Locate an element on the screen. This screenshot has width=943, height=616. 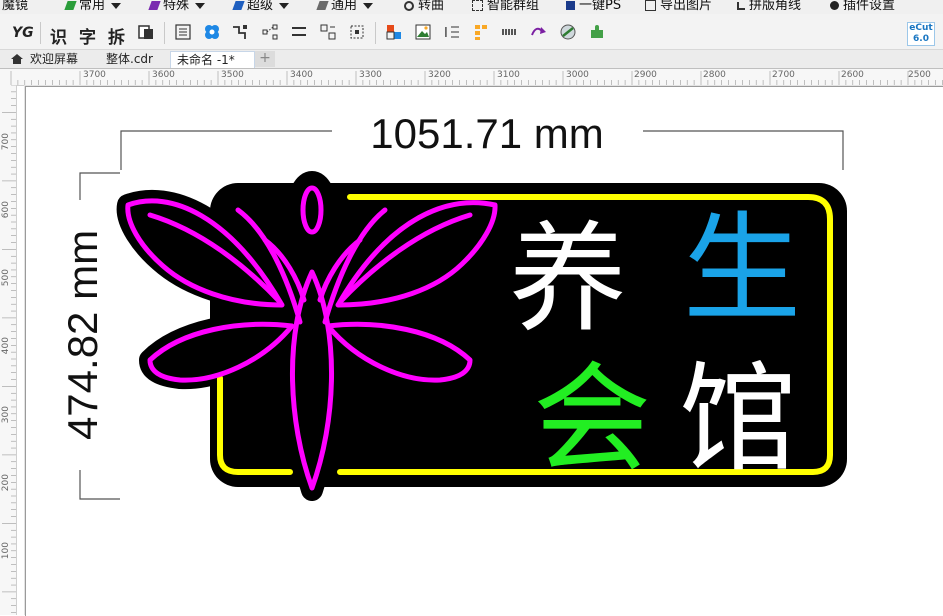
height-dimension-label: 474.82 mm is located at coordinates (82, 335).